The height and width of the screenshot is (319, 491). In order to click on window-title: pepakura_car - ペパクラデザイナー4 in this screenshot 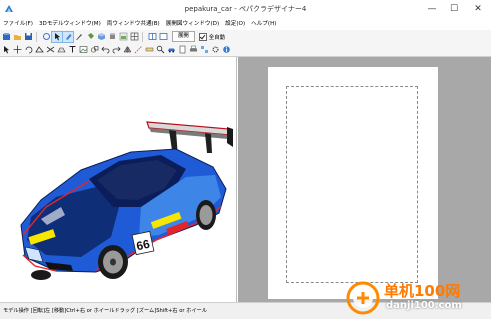, I will do `click(245, 9)`.